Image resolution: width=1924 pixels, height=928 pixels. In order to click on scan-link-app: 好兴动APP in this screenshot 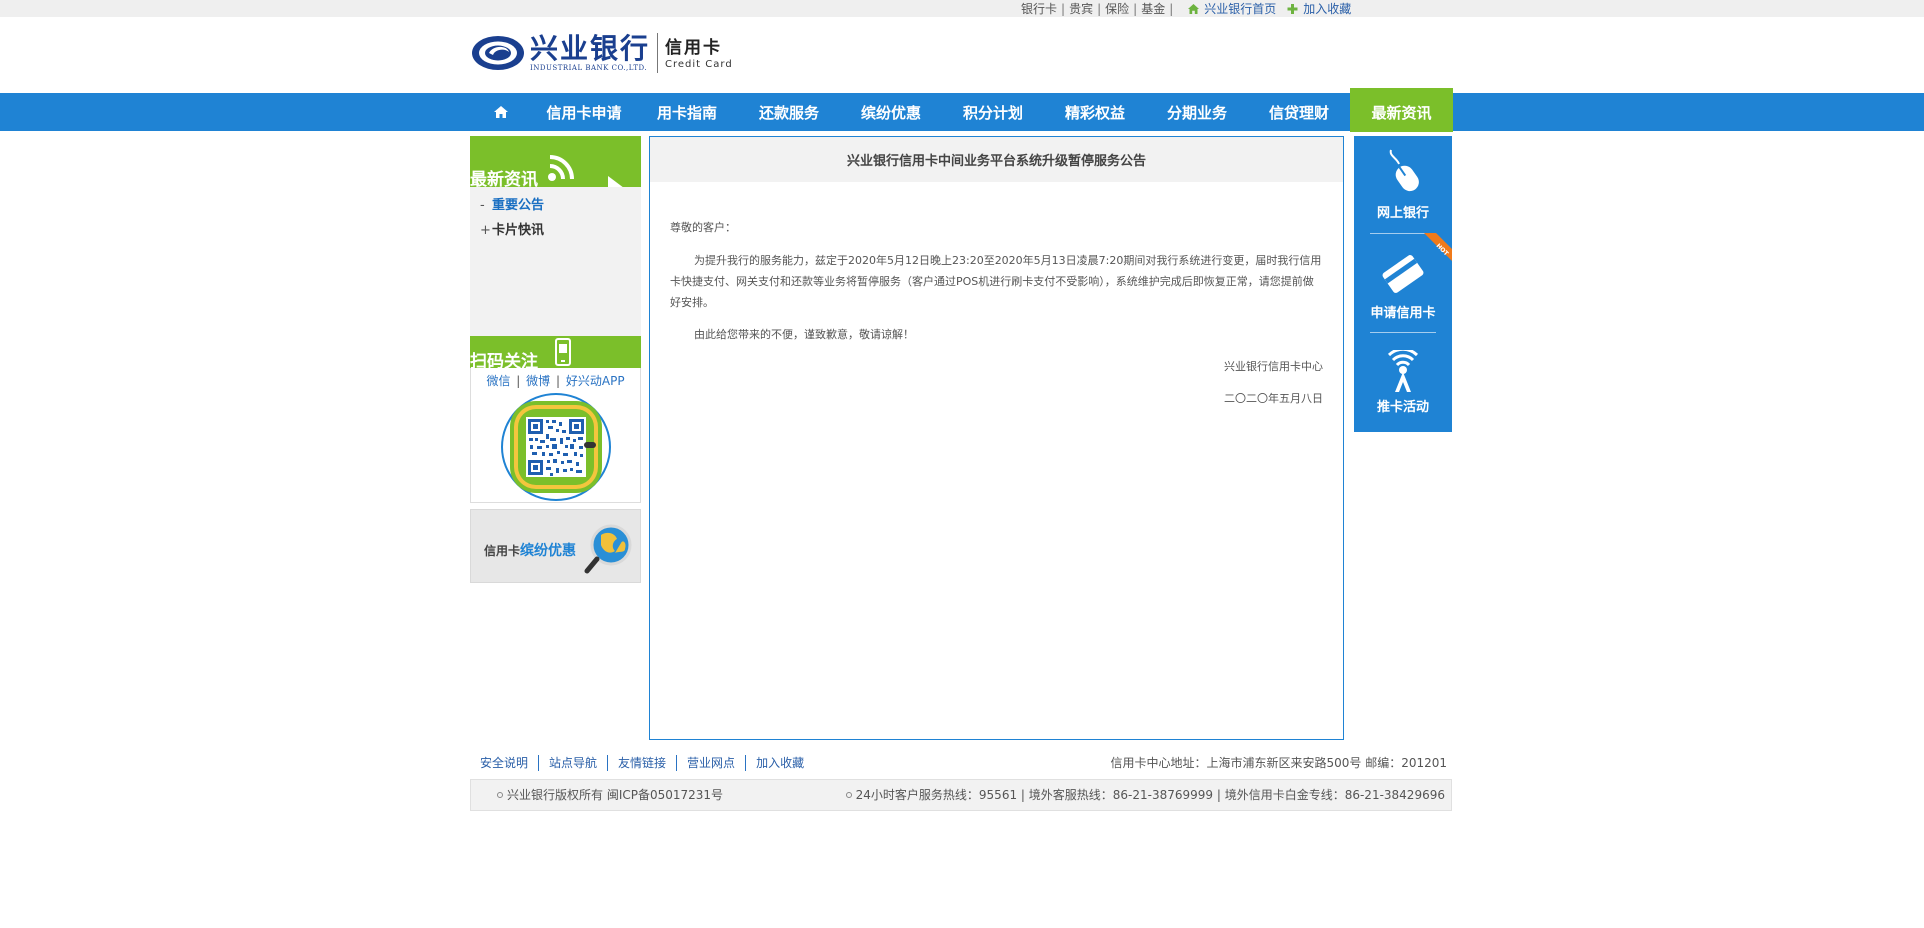, I will do `click(595, 381)`.